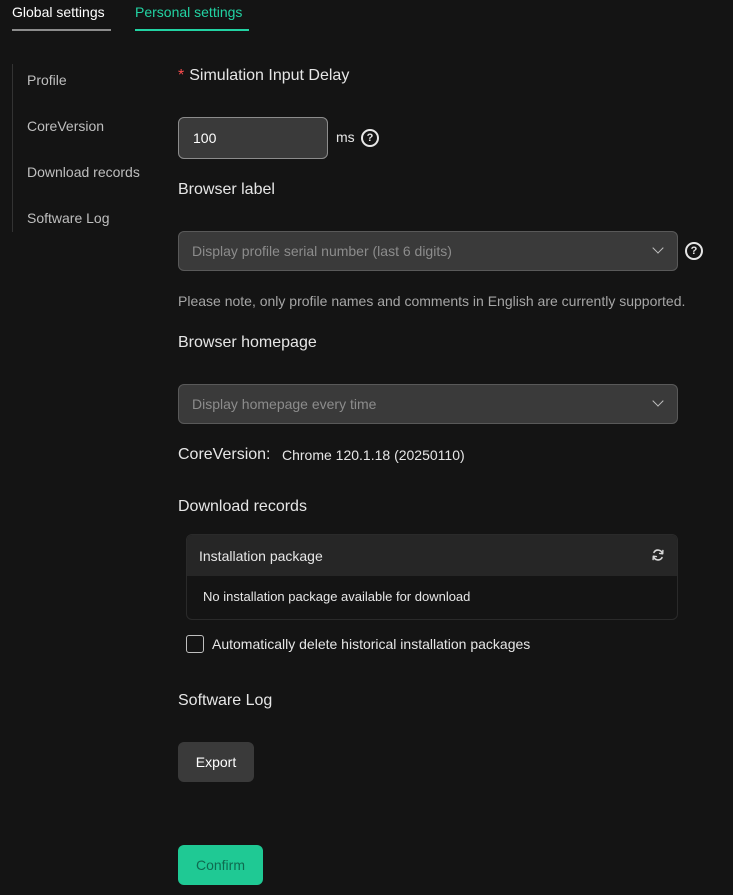 The height and width of the screenshot is (895, 733). Describe the element at coordinates (242, 506) in the screenshot. I see `download-records-title: Download records` at that location.